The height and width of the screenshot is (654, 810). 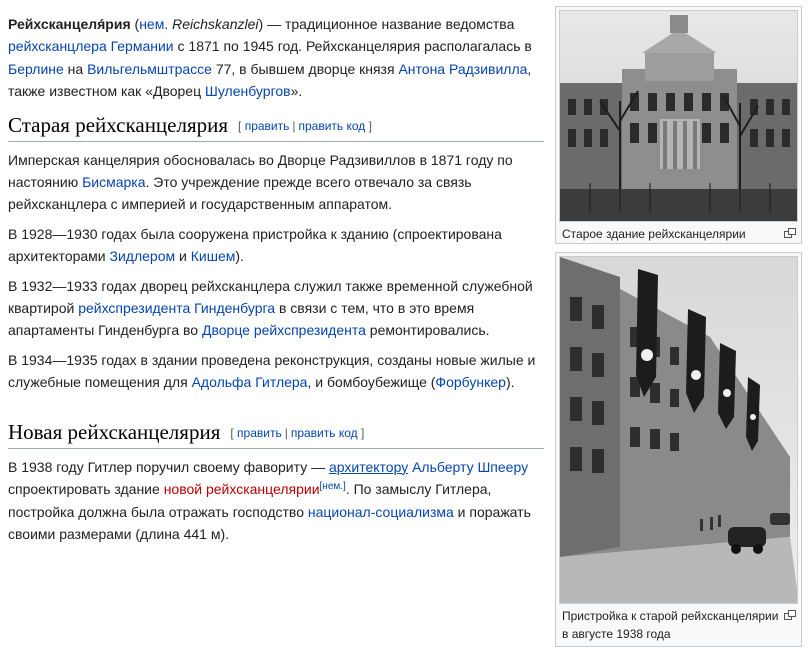 I want to click on photo-old-building, so click(x=678, y=116).